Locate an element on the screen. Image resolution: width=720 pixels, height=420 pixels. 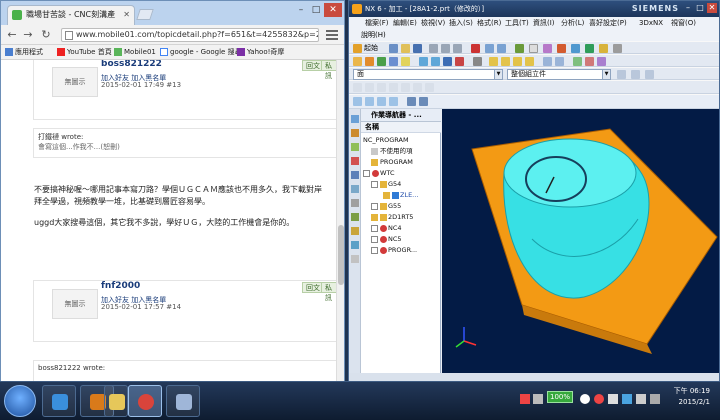
zoom-icon is located at coordinates (369, 101).